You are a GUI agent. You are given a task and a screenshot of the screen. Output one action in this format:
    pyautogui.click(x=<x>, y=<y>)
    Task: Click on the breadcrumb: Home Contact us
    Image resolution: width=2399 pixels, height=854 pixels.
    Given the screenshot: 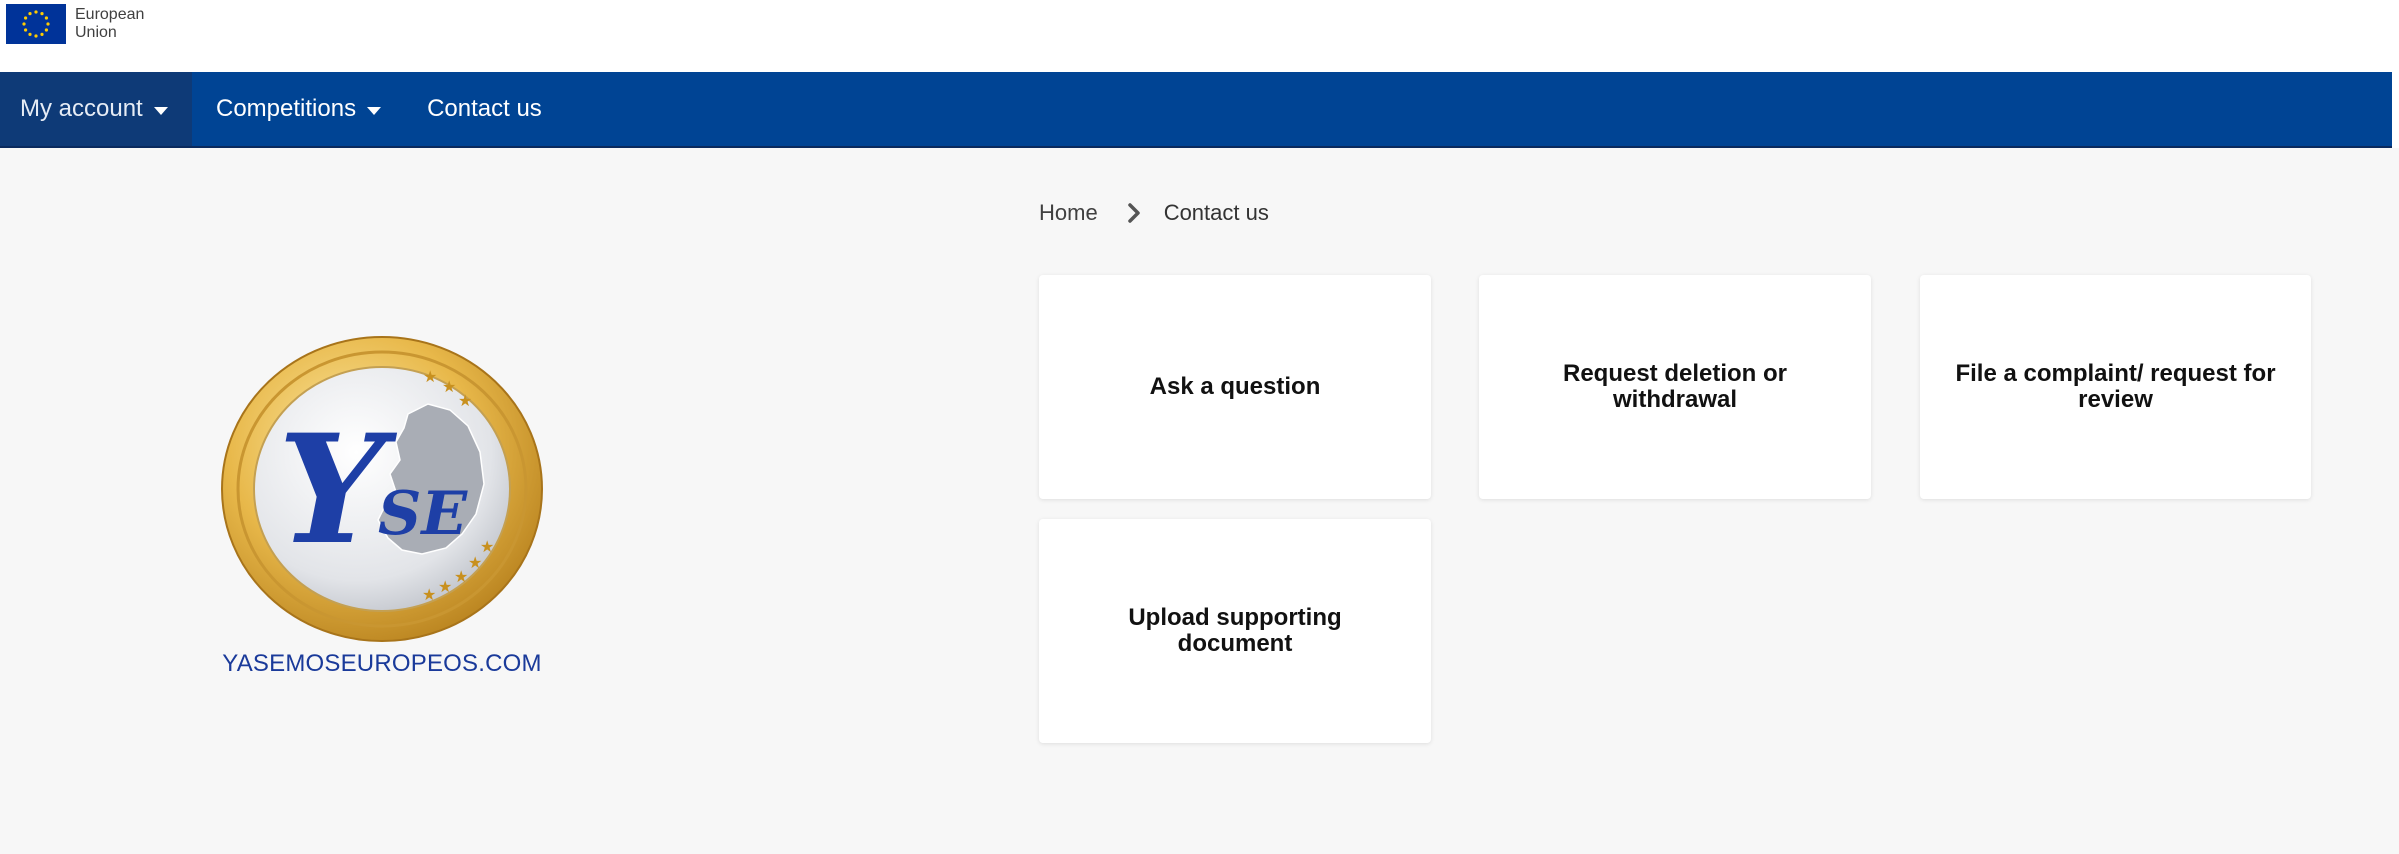 What is the action you would take?
    pyautogui.click(x=1154, y=213)
    